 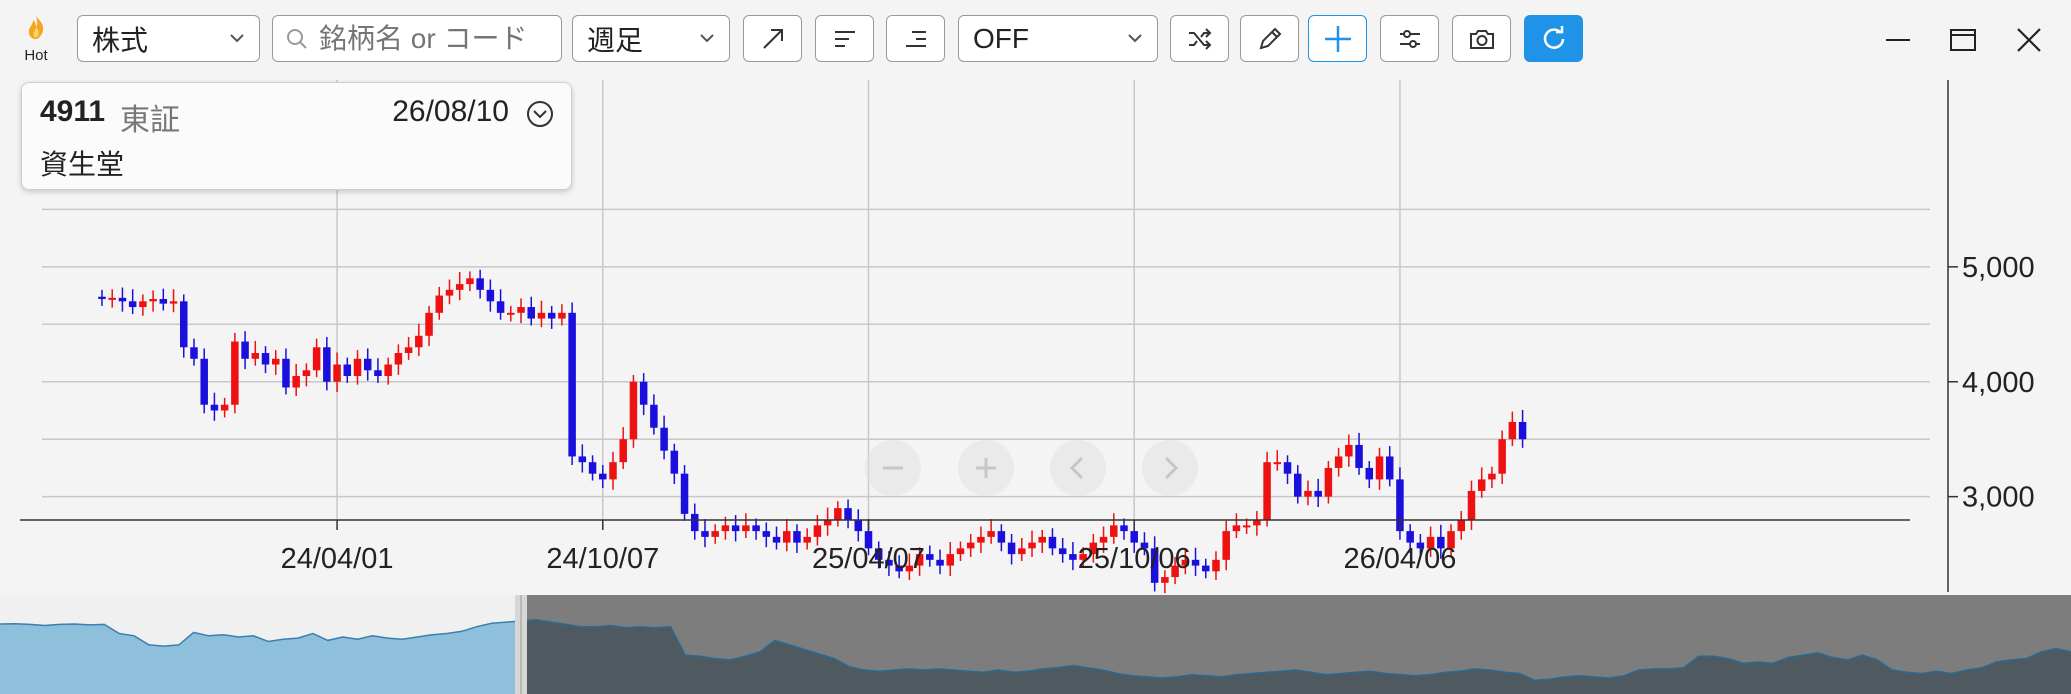 I want to click on crosshair-plus-icon, so click(x=1337, y=38).